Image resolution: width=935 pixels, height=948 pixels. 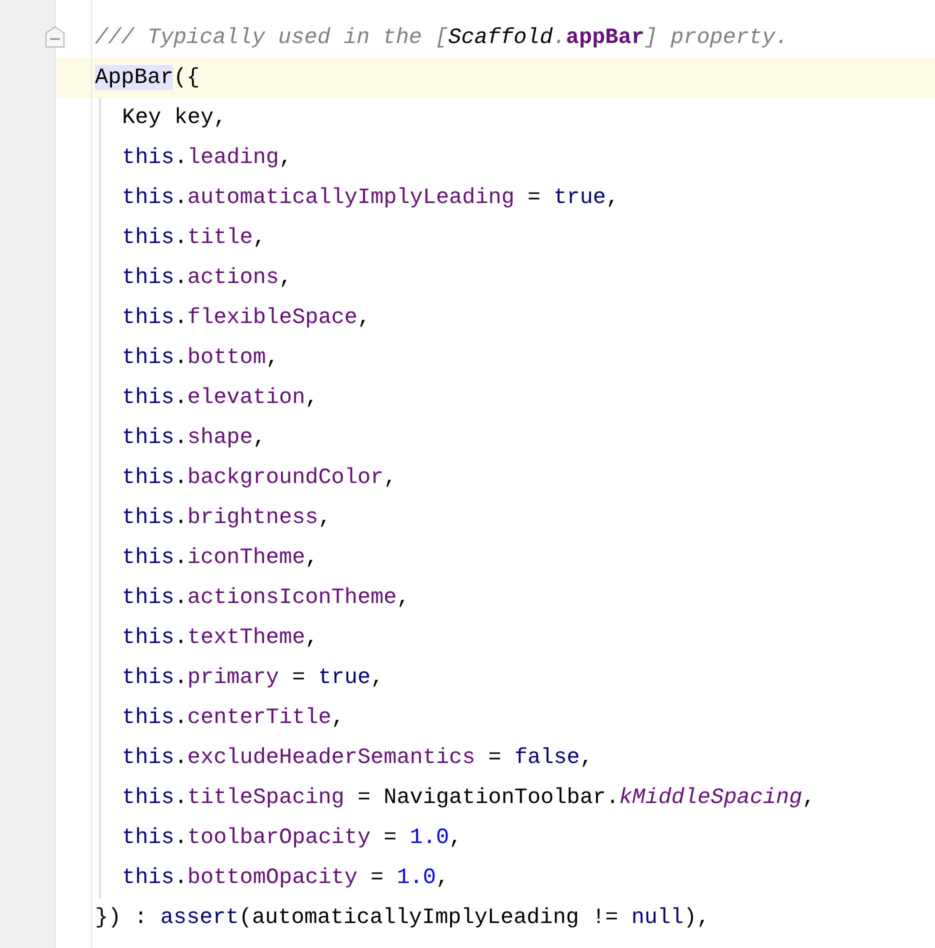 What do you see at coordinates (193, 438) in the screenshot?
I see `code-line: this.shape,` at bounding box center [193, 438].